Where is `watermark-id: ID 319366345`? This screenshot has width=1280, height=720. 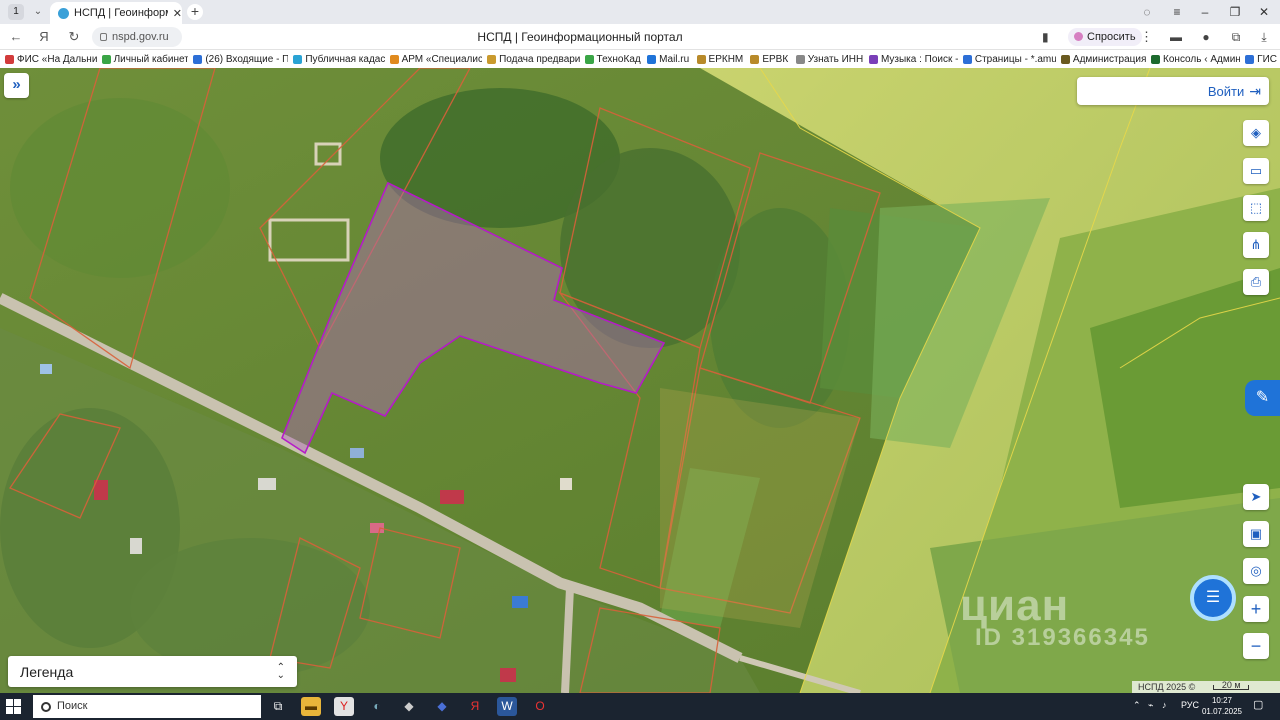
watermark-id: ID 319366345 is located at coordinates (1062, 637).